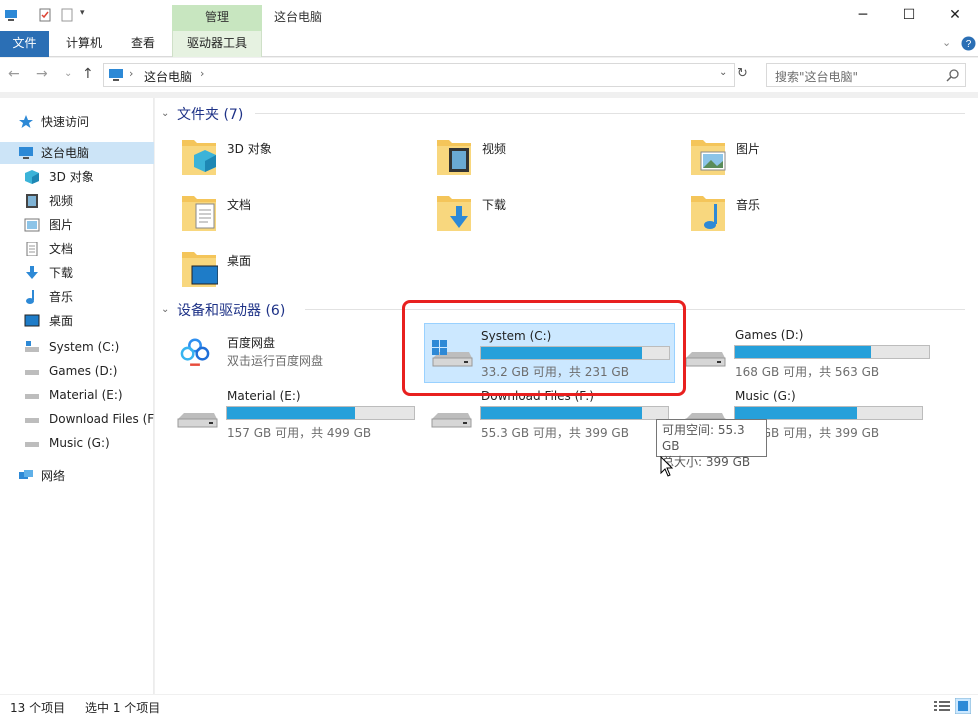 The width and height of the screenshot is (978, 717). What do you see at coordinates (77, 201) in the screenshot?
I see `sidebar-item-videos: 视频` at bounding box center [77, 201].